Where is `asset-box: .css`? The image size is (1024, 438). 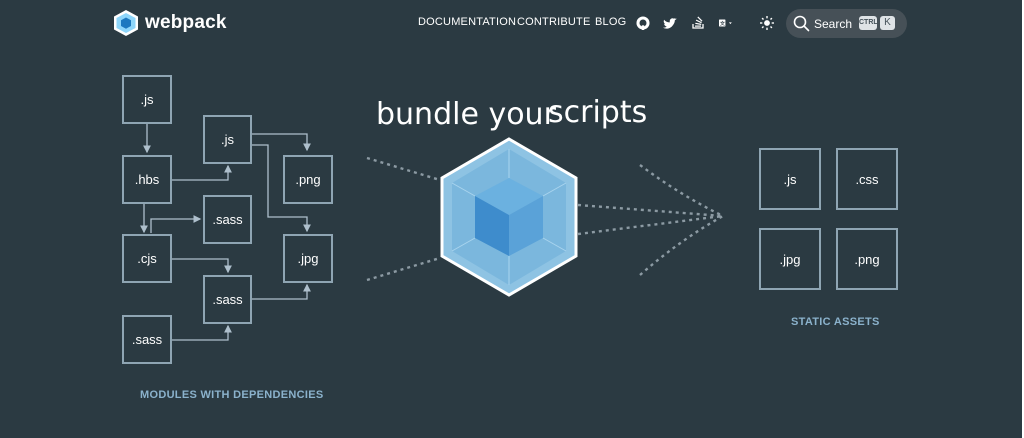
asset-box: .css is located at coordinates (867, 179).